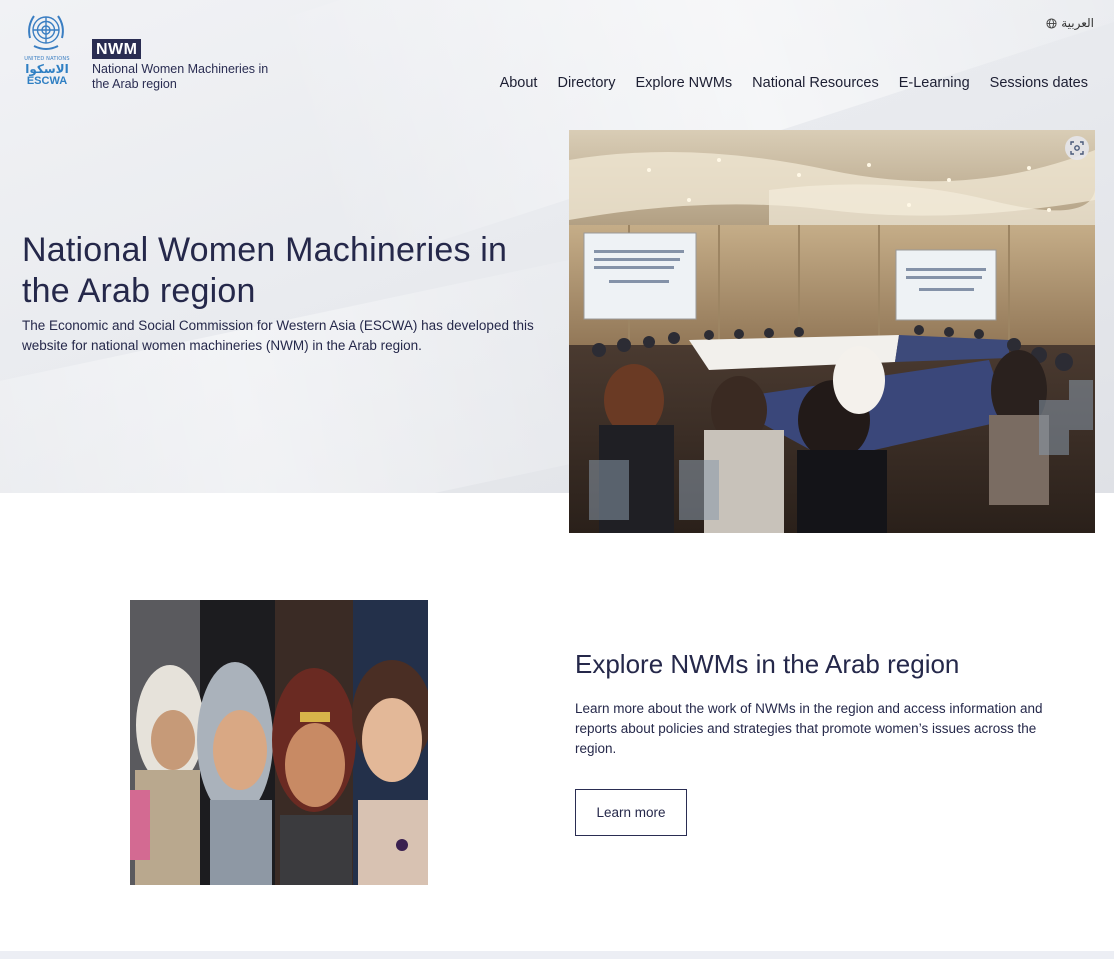  What do you see at coordinates (557, 955) in the screenshot?
I see `footer-band` at bounding box center [557, 955].